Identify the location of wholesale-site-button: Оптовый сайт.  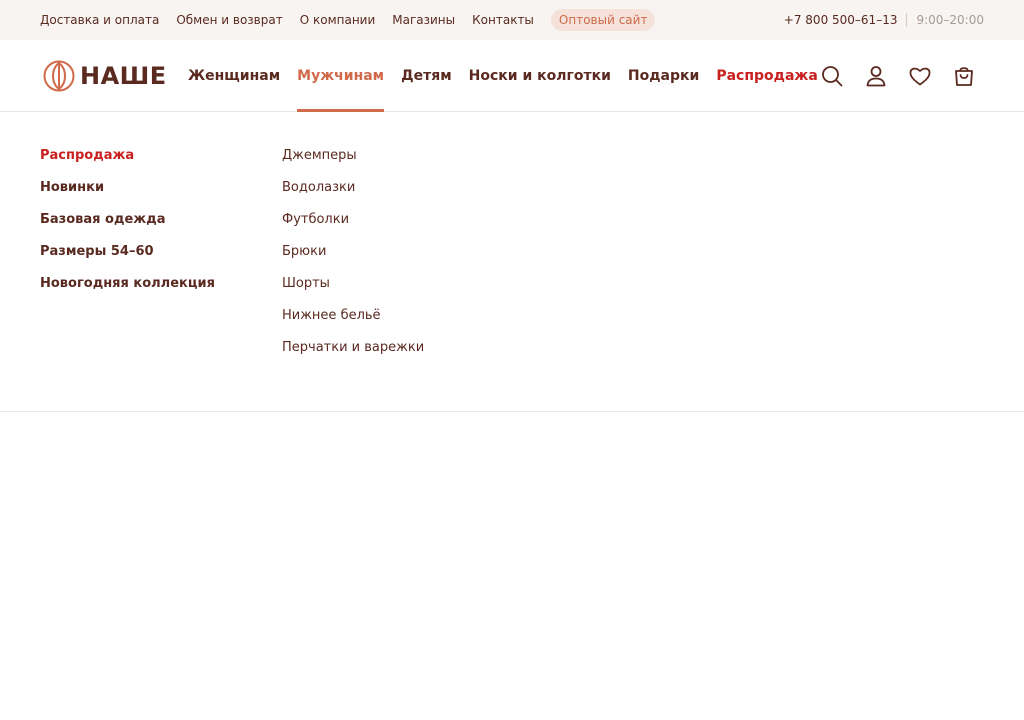
(603, 20).